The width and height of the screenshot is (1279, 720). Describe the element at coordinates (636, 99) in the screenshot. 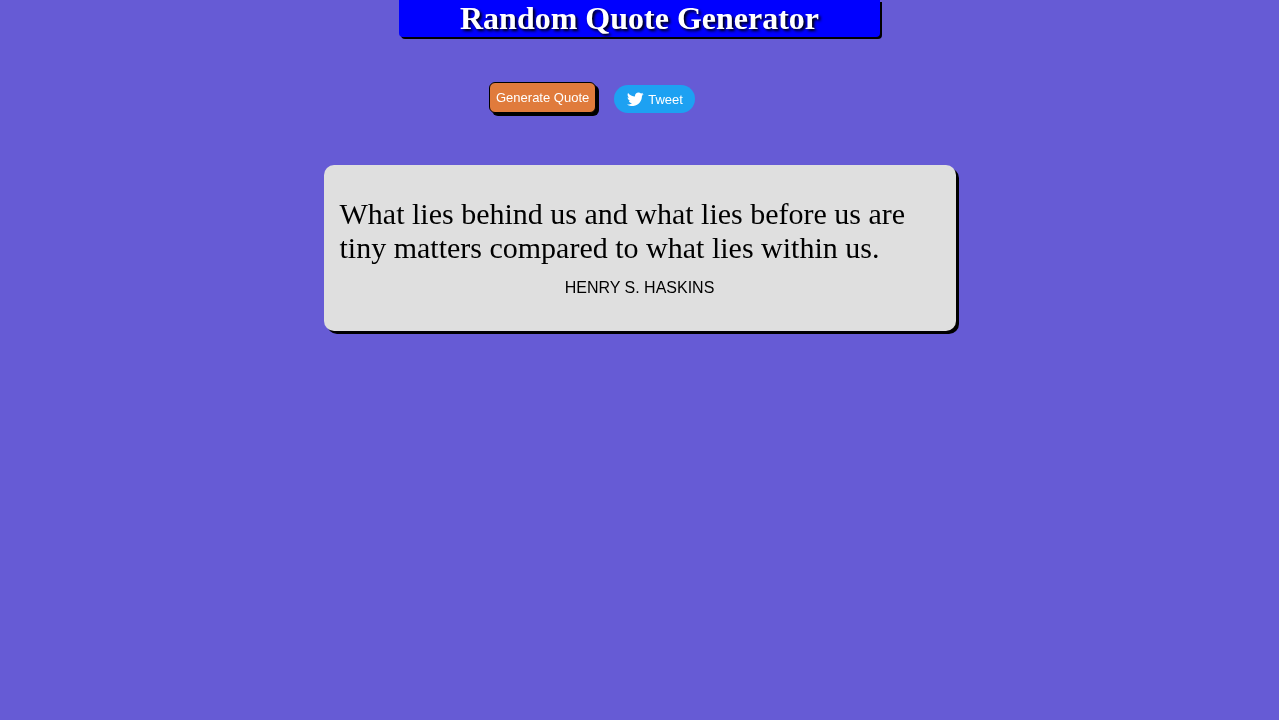

I see `bird-icon` at that location.